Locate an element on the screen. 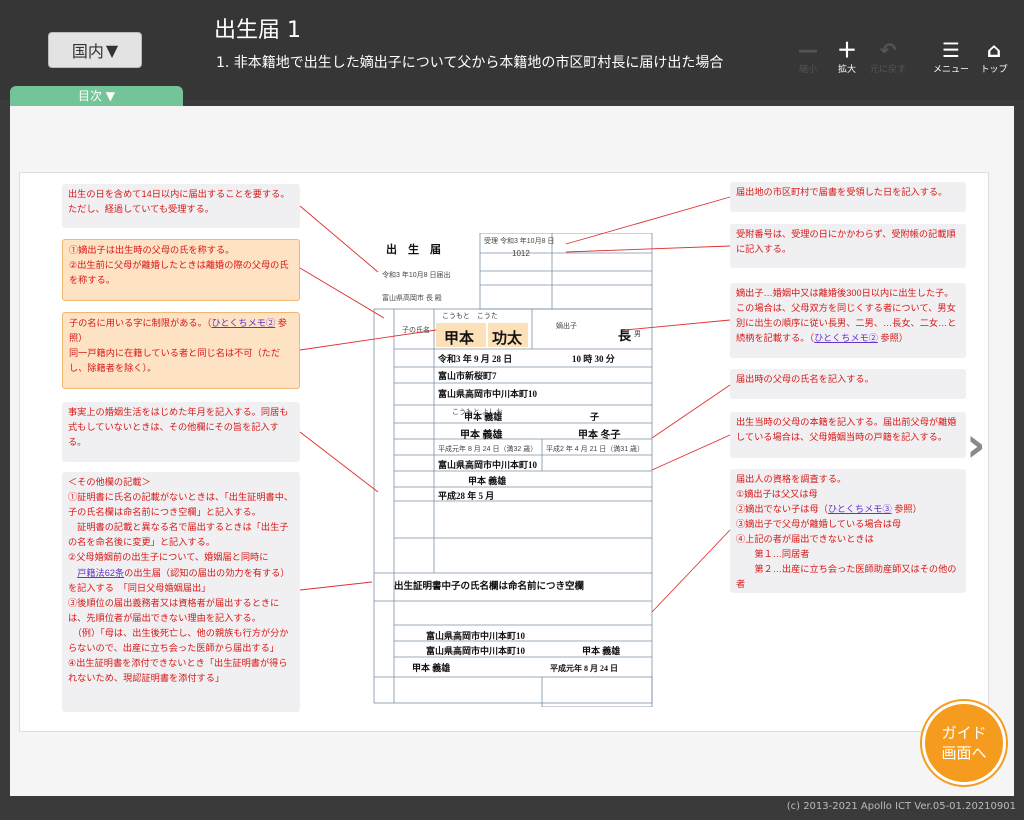 The width and height of the screenshot is (1024, 820). guide-label: ガイド 画面へ is located at coordinates (964, 743).